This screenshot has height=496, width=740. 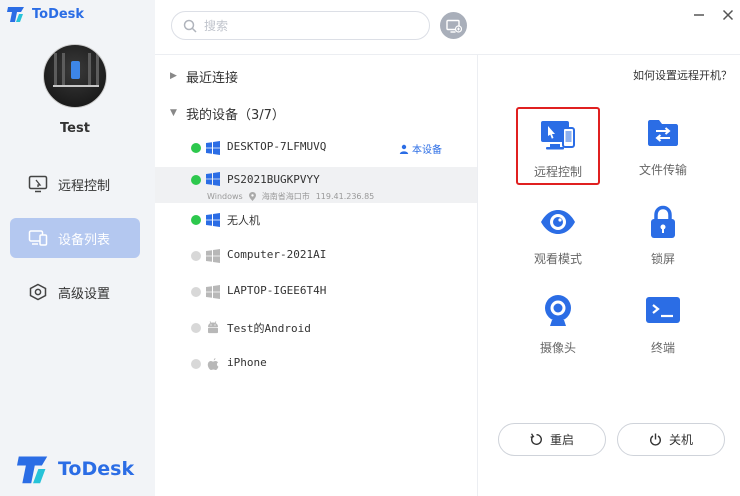 What do you see at coordinates (277, 146) in the screenshot?
I see `device-name: DESKTOP-7LFMUVQ` at bounding box center [277, 146].